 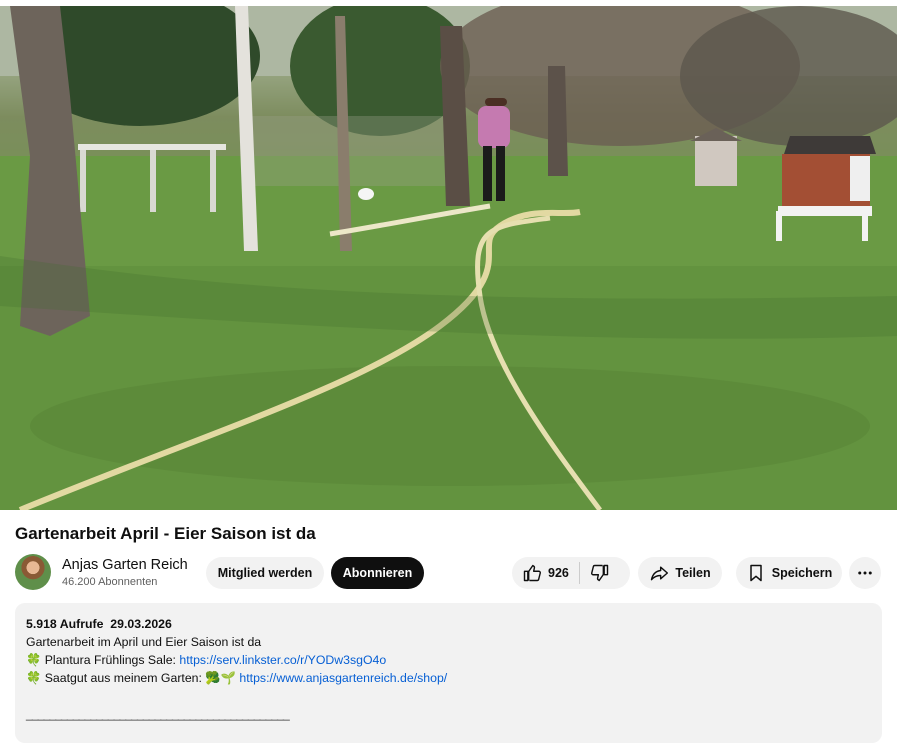 What do you see at coordinates (377, 573) in the screenshot?
I see `subscribe-button: Abonnieren` at bounding box center [377, 573].